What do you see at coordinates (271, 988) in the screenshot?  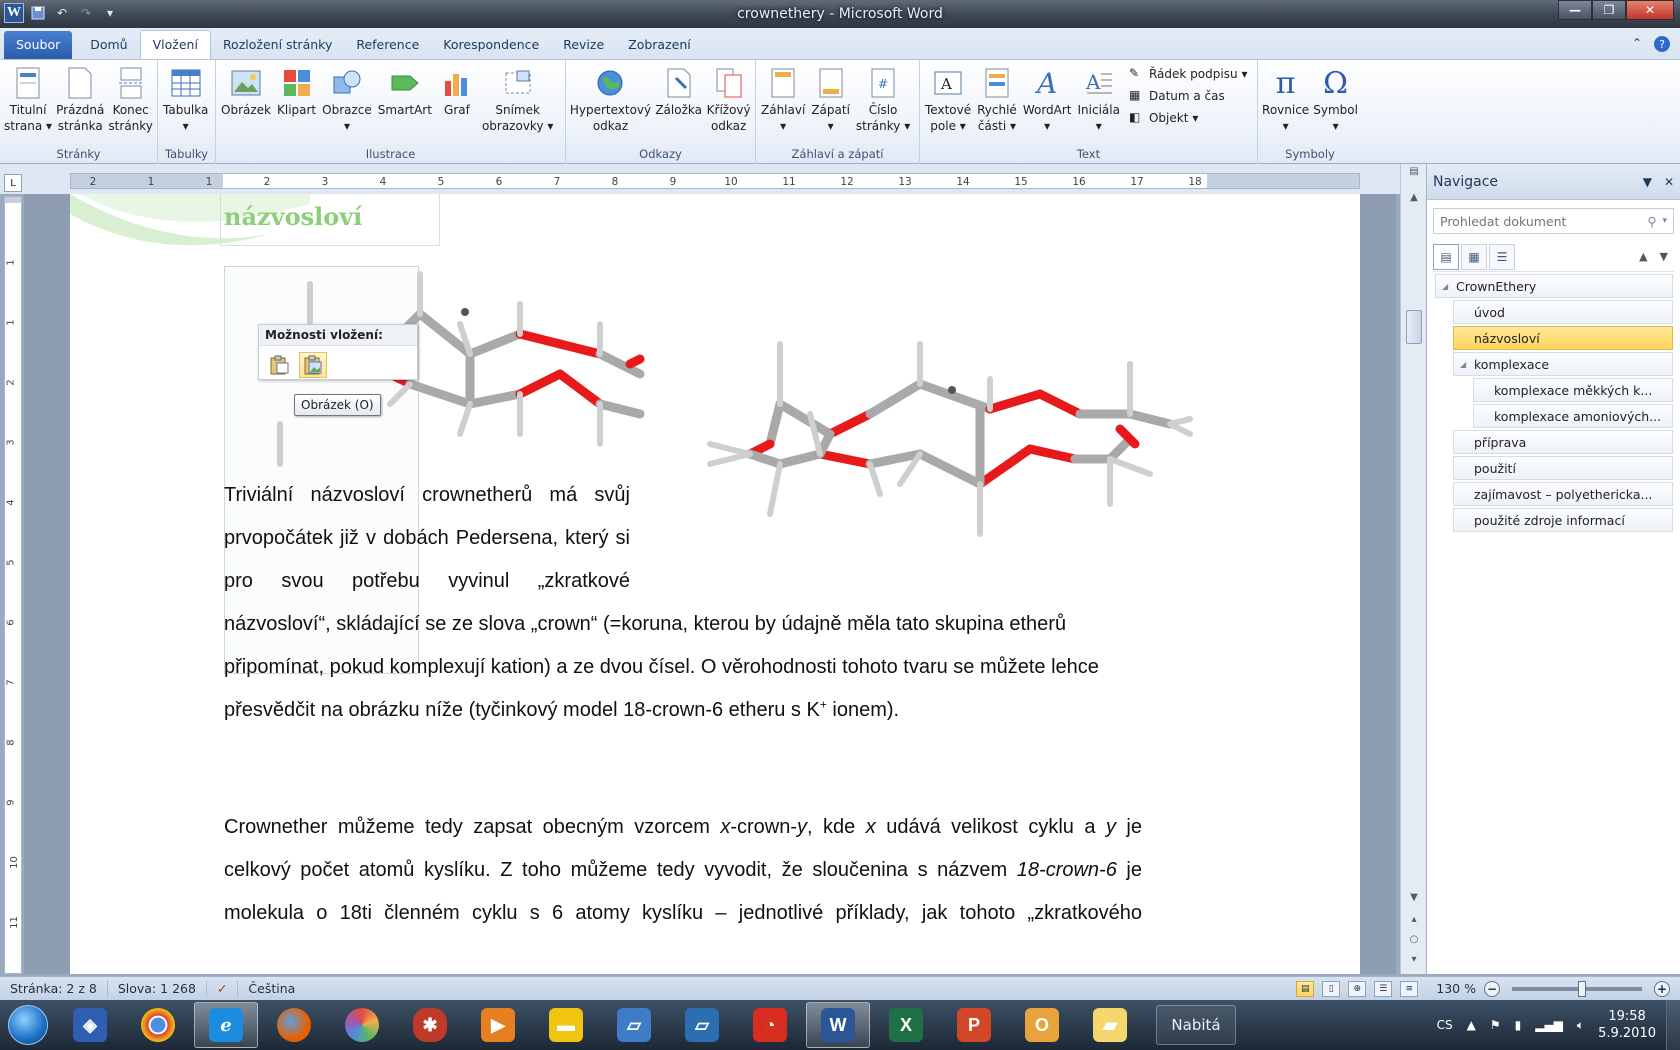 I see `status-language: Čeština` at bounding box center [271, 988].